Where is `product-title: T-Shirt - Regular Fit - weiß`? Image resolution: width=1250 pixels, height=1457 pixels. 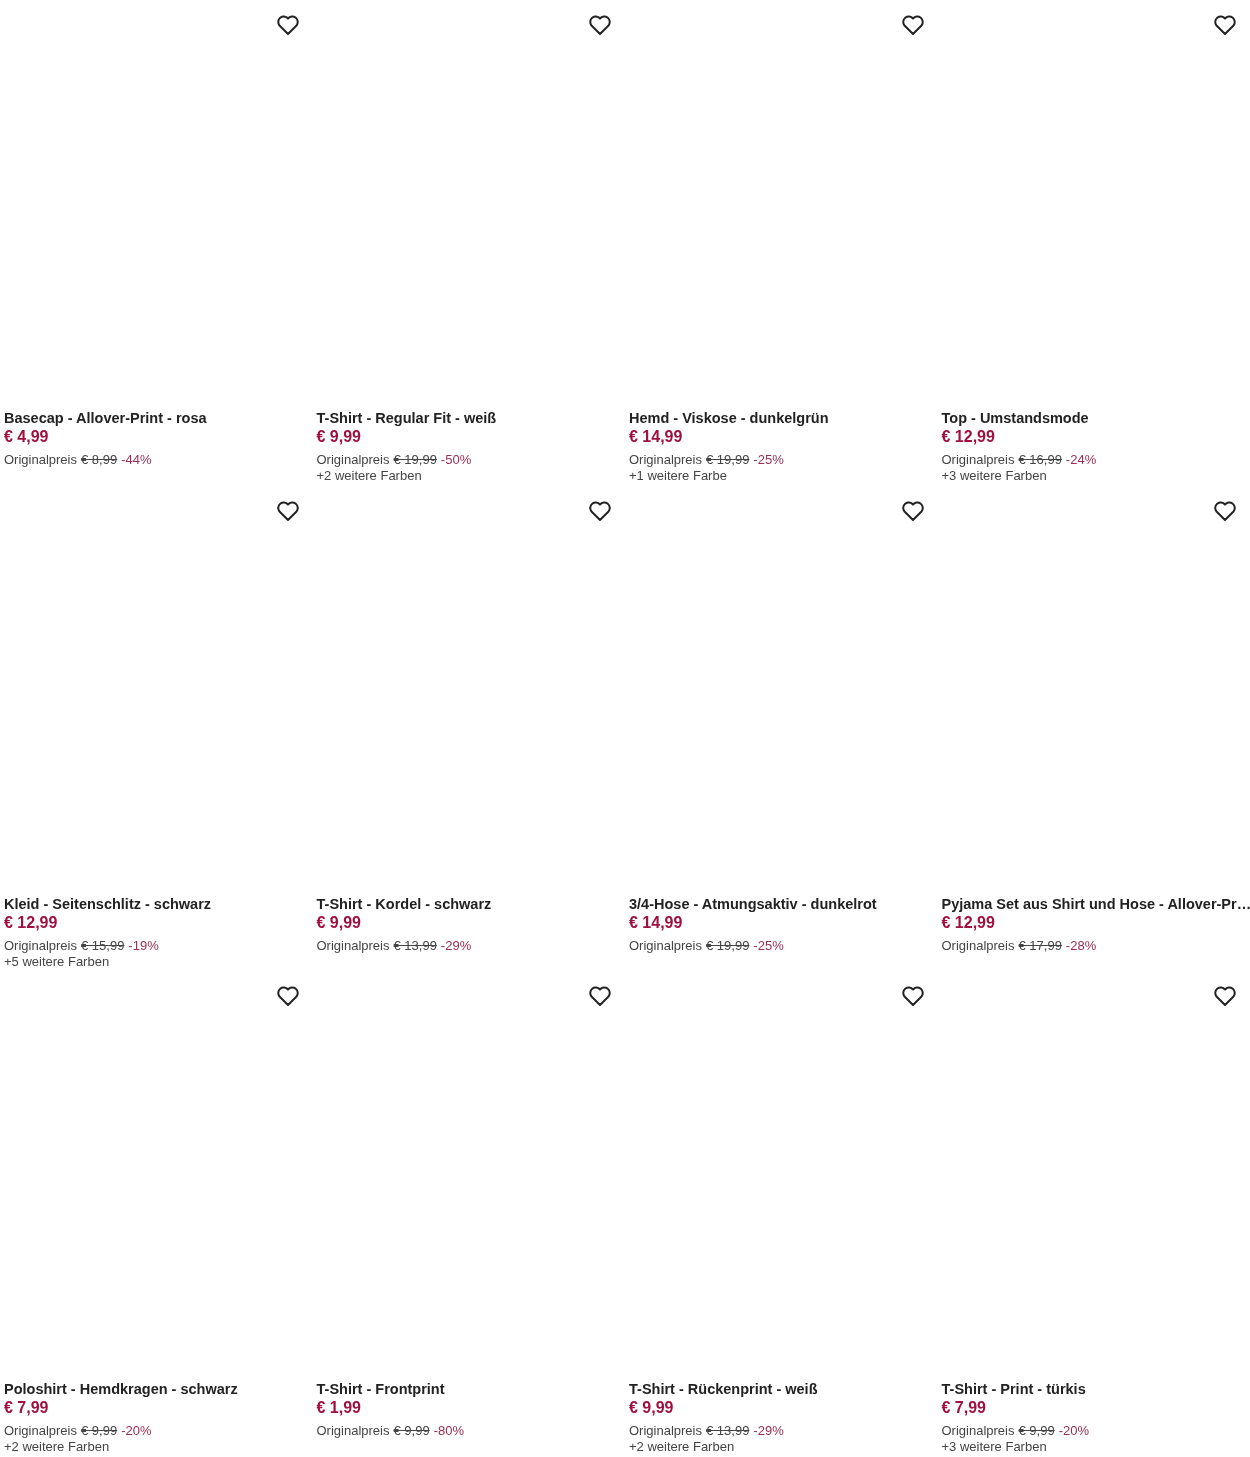
product-title: T-Shirt - Regular Fit - weiß is located at coordinates (469, 418).